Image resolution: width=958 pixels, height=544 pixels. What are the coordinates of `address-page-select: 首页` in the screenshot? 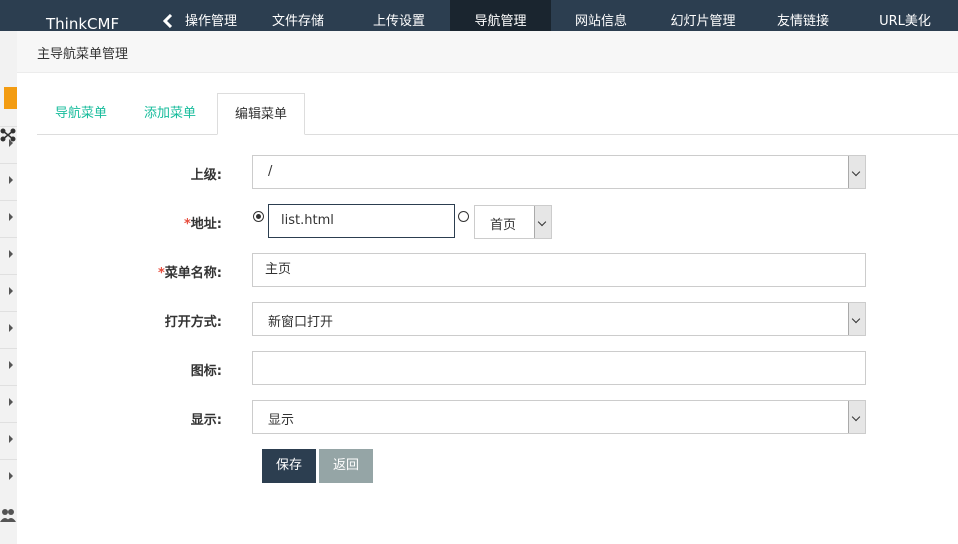 It's located at (513, 222).